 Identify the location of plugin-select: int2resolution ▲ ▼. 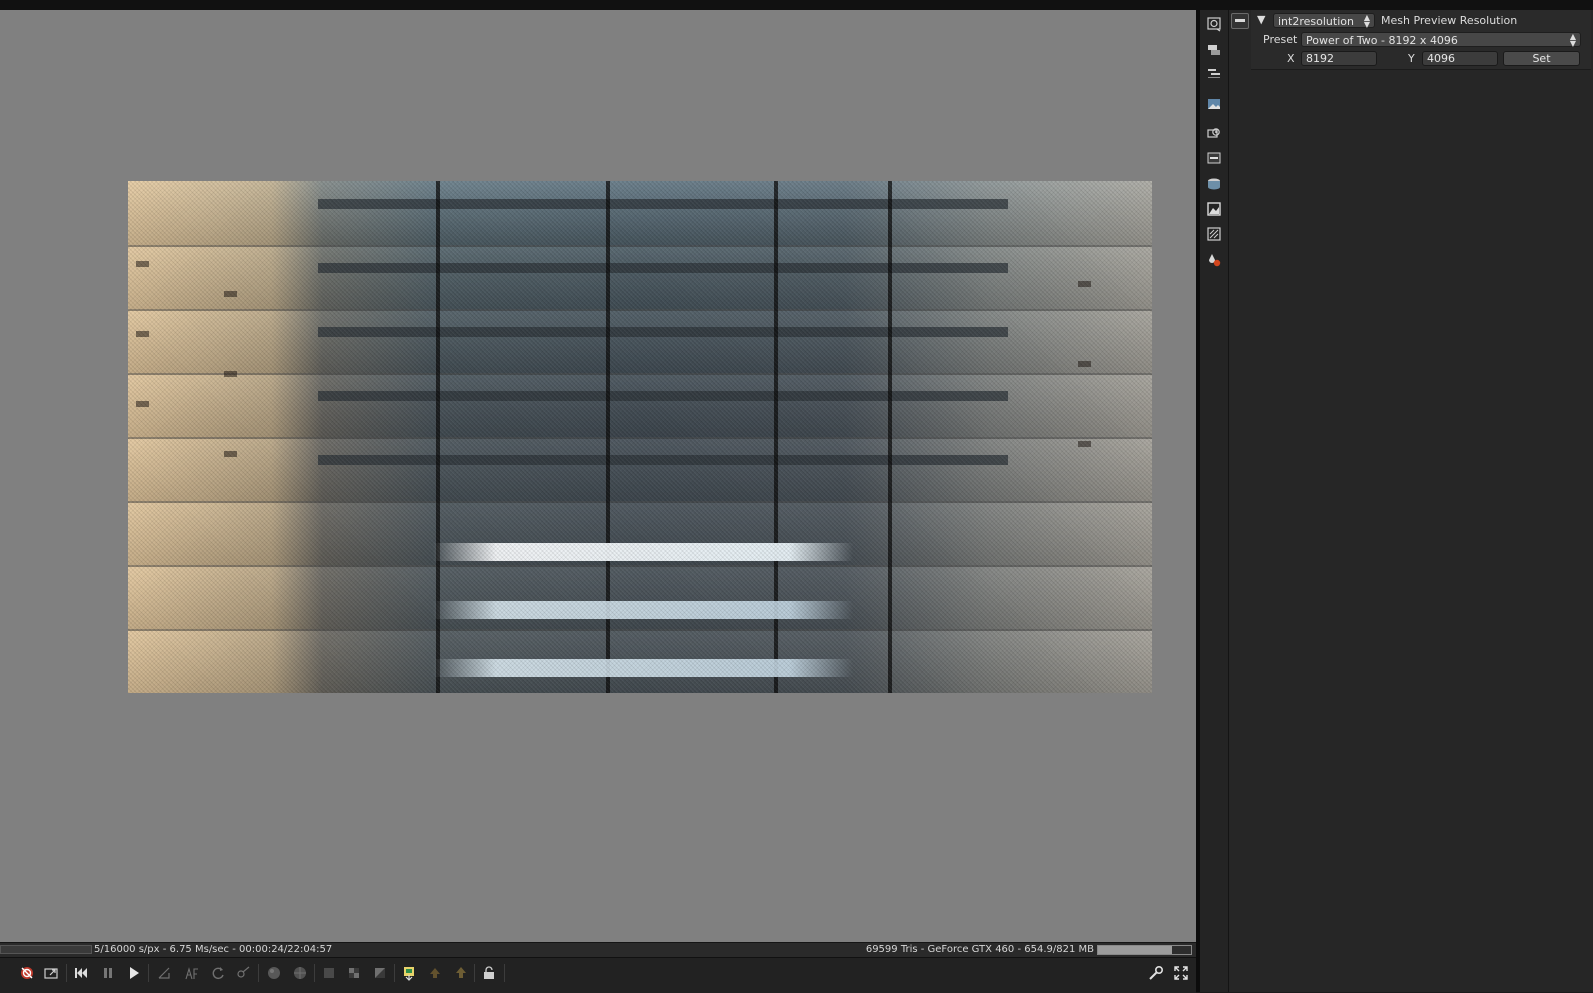
(1324, 21).